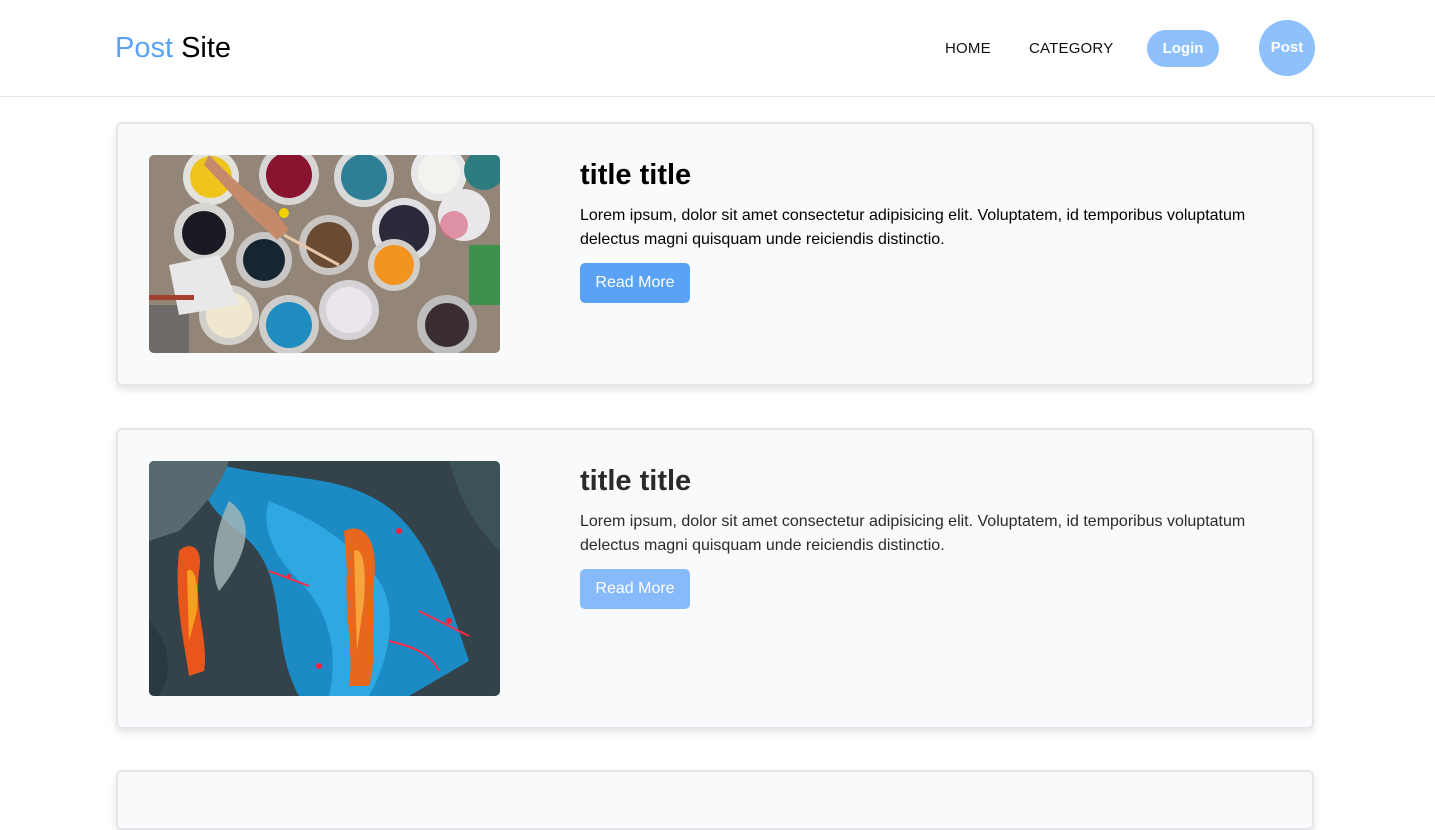 Image resolution: width=1435 pixels, height=830 pixels. I want to click on post-button: Post, so click(1287, 48).